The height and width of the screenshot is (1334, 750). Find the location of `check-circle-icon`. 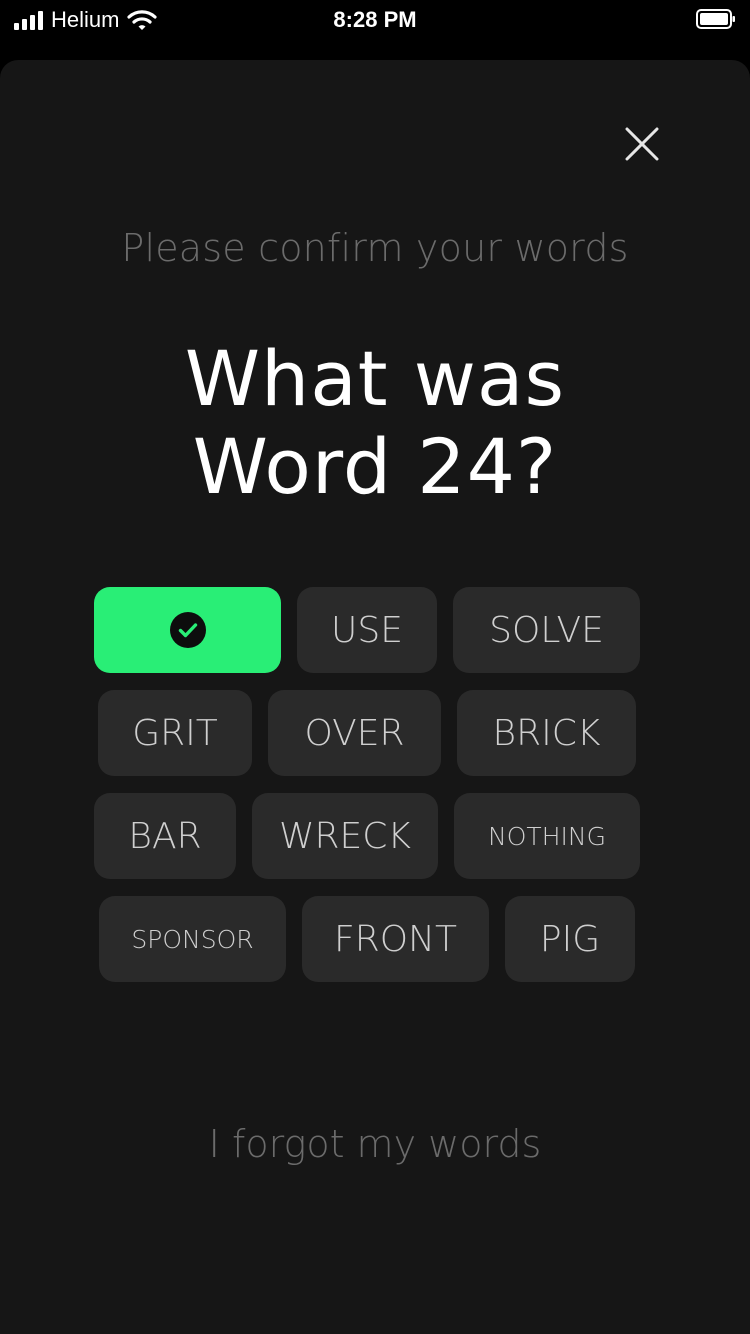

check-circle-icon is located at coordinates (187, 630).